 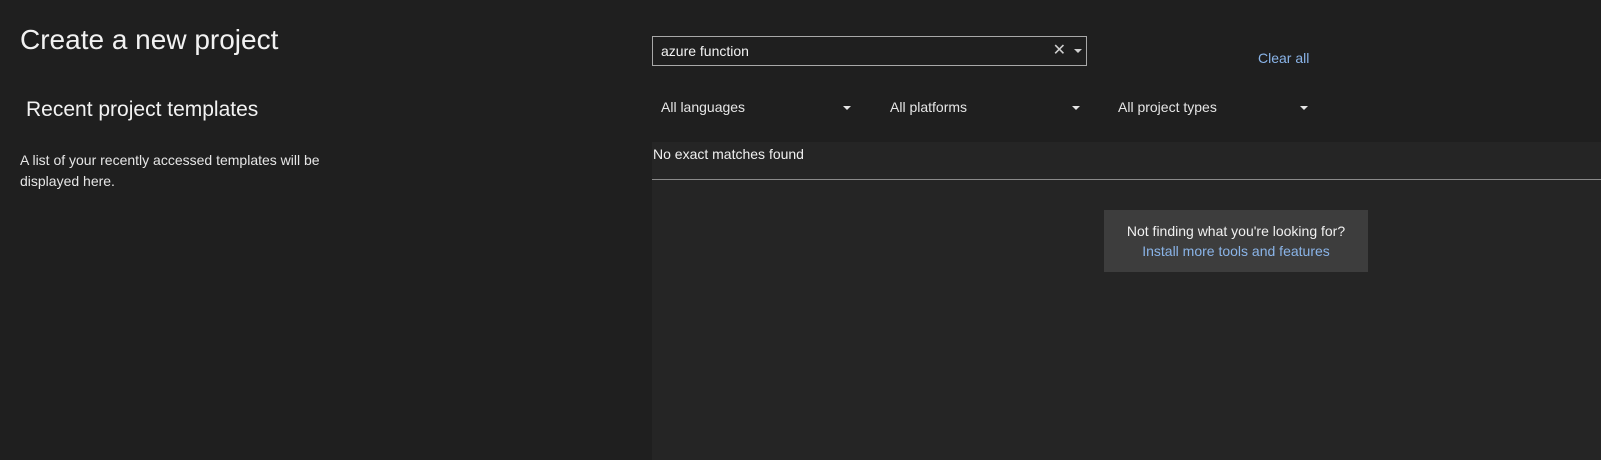 What do you see at coordinates (142, 109) in the screenshot?
I see `recent-templates-heading: Recent project templates` at bounding box center [142, 109].